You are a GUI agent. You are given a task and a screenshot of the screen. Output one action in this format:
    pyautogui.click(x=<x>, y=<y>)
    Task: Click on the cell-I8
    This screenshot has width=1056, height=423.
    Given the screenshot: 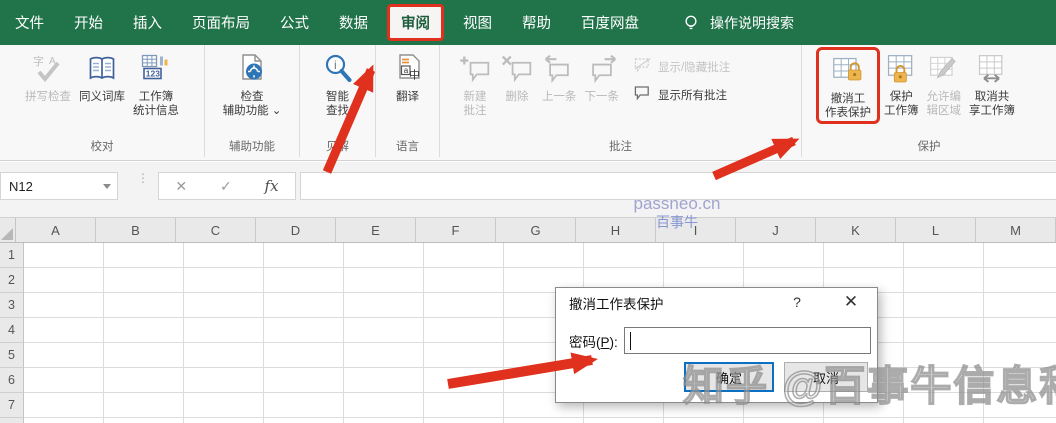 What is the action you would take?
    pyautogui.click(x=704, y=420)
    